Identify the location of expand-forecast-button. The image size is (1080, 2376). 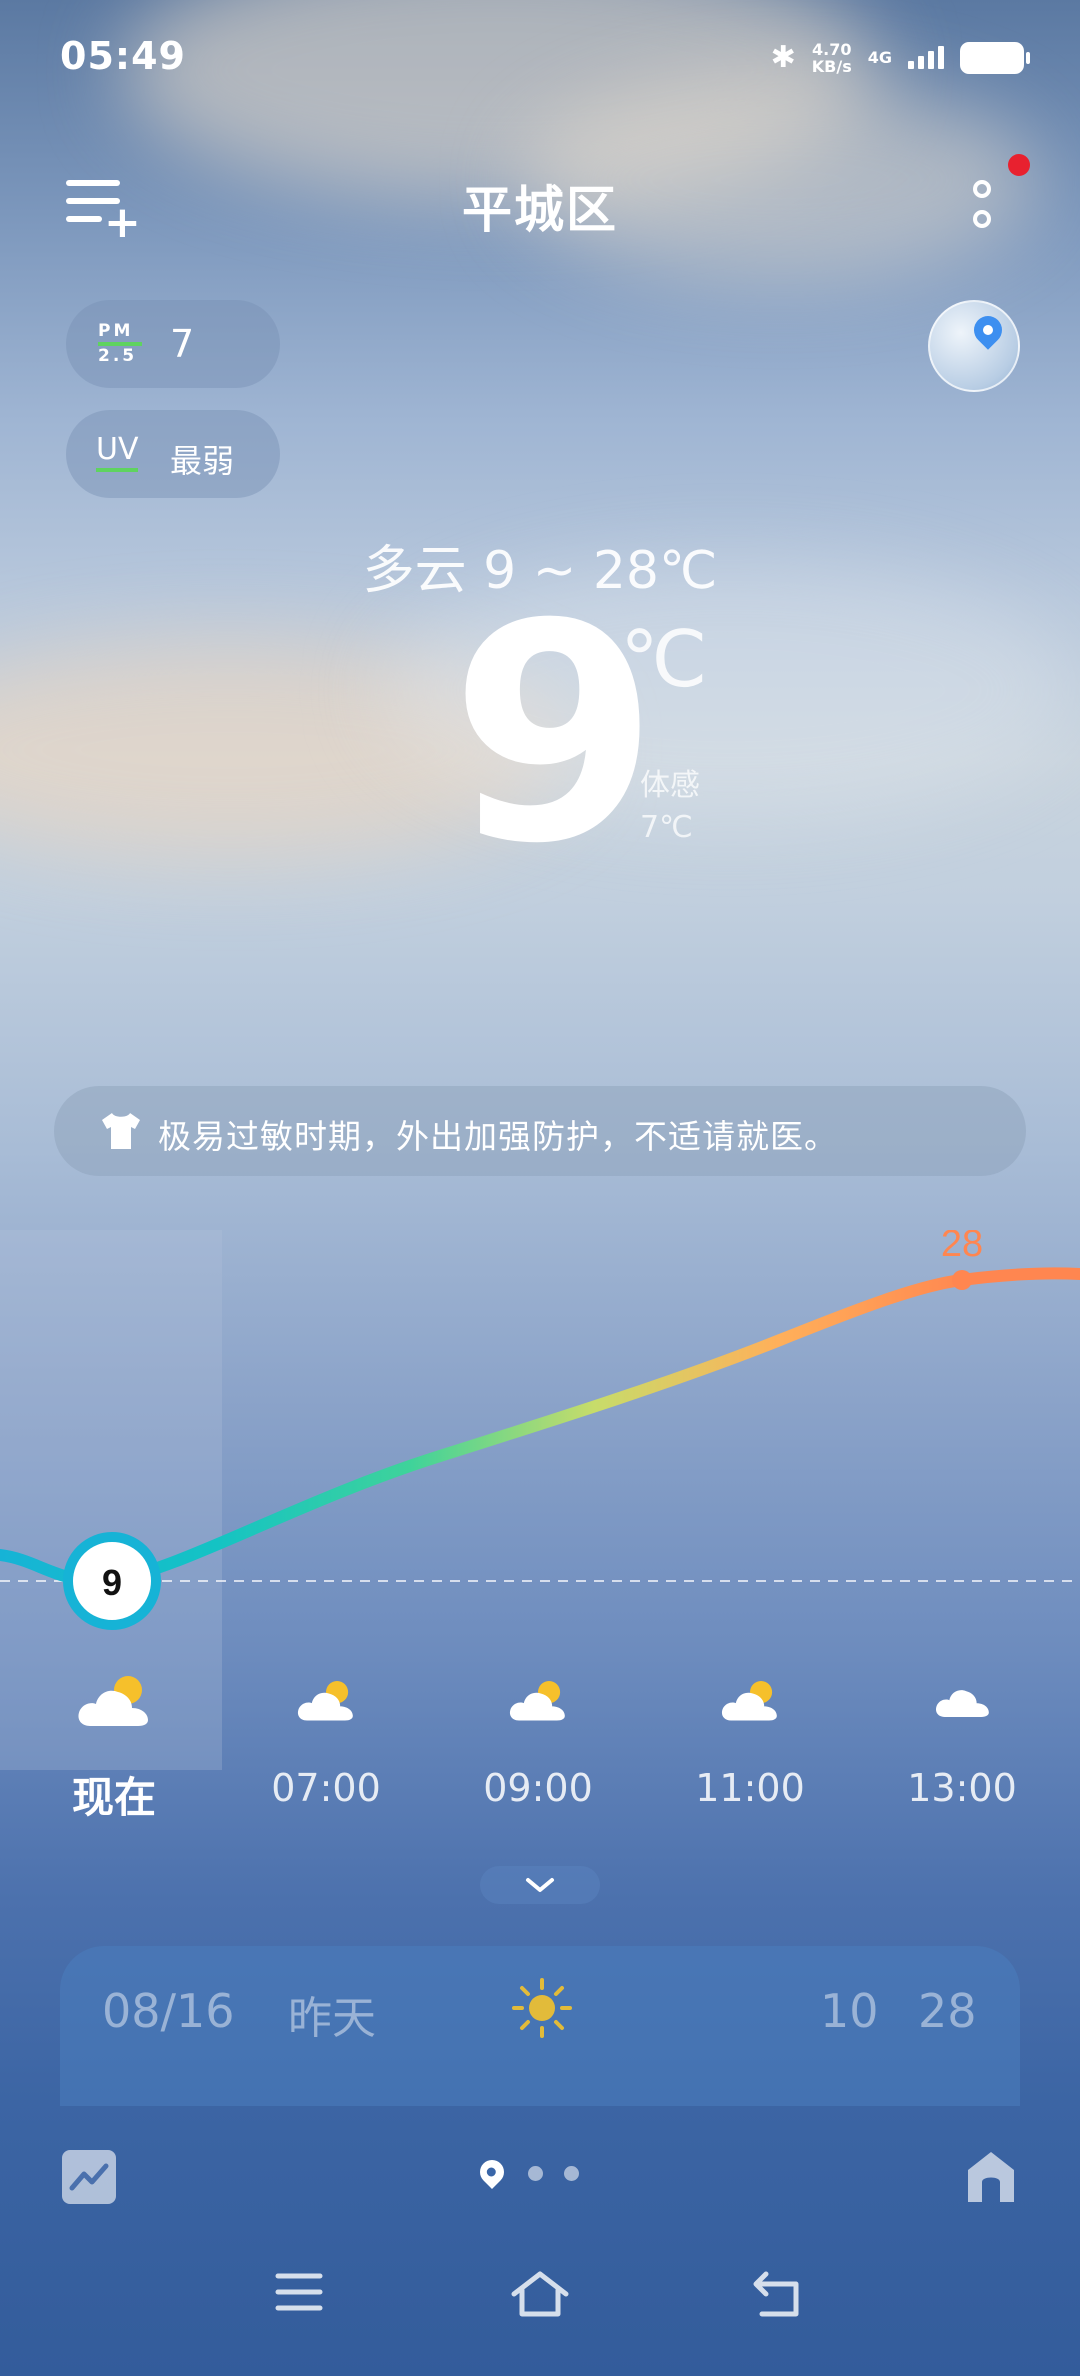
(540, 1885).